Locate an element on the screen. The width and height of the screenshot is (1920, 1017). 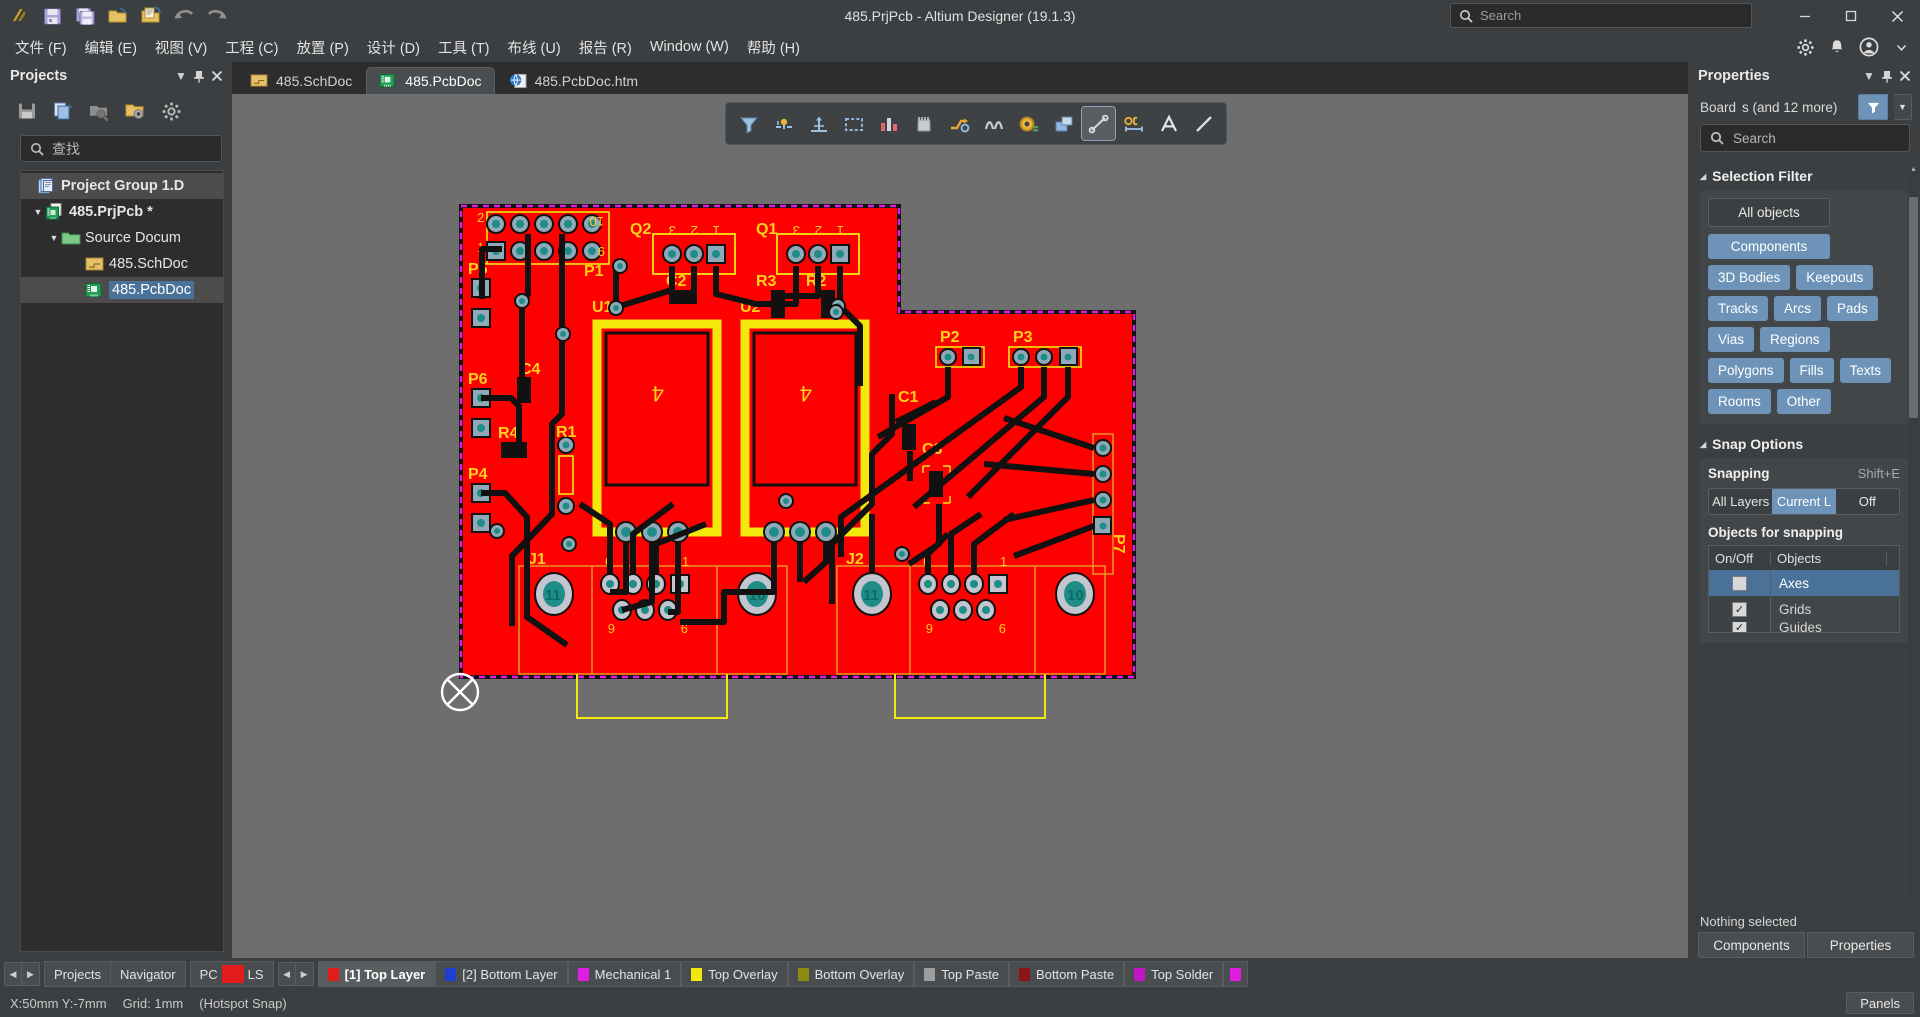
measure-distance-icon is located at coordinates (1098, 123).